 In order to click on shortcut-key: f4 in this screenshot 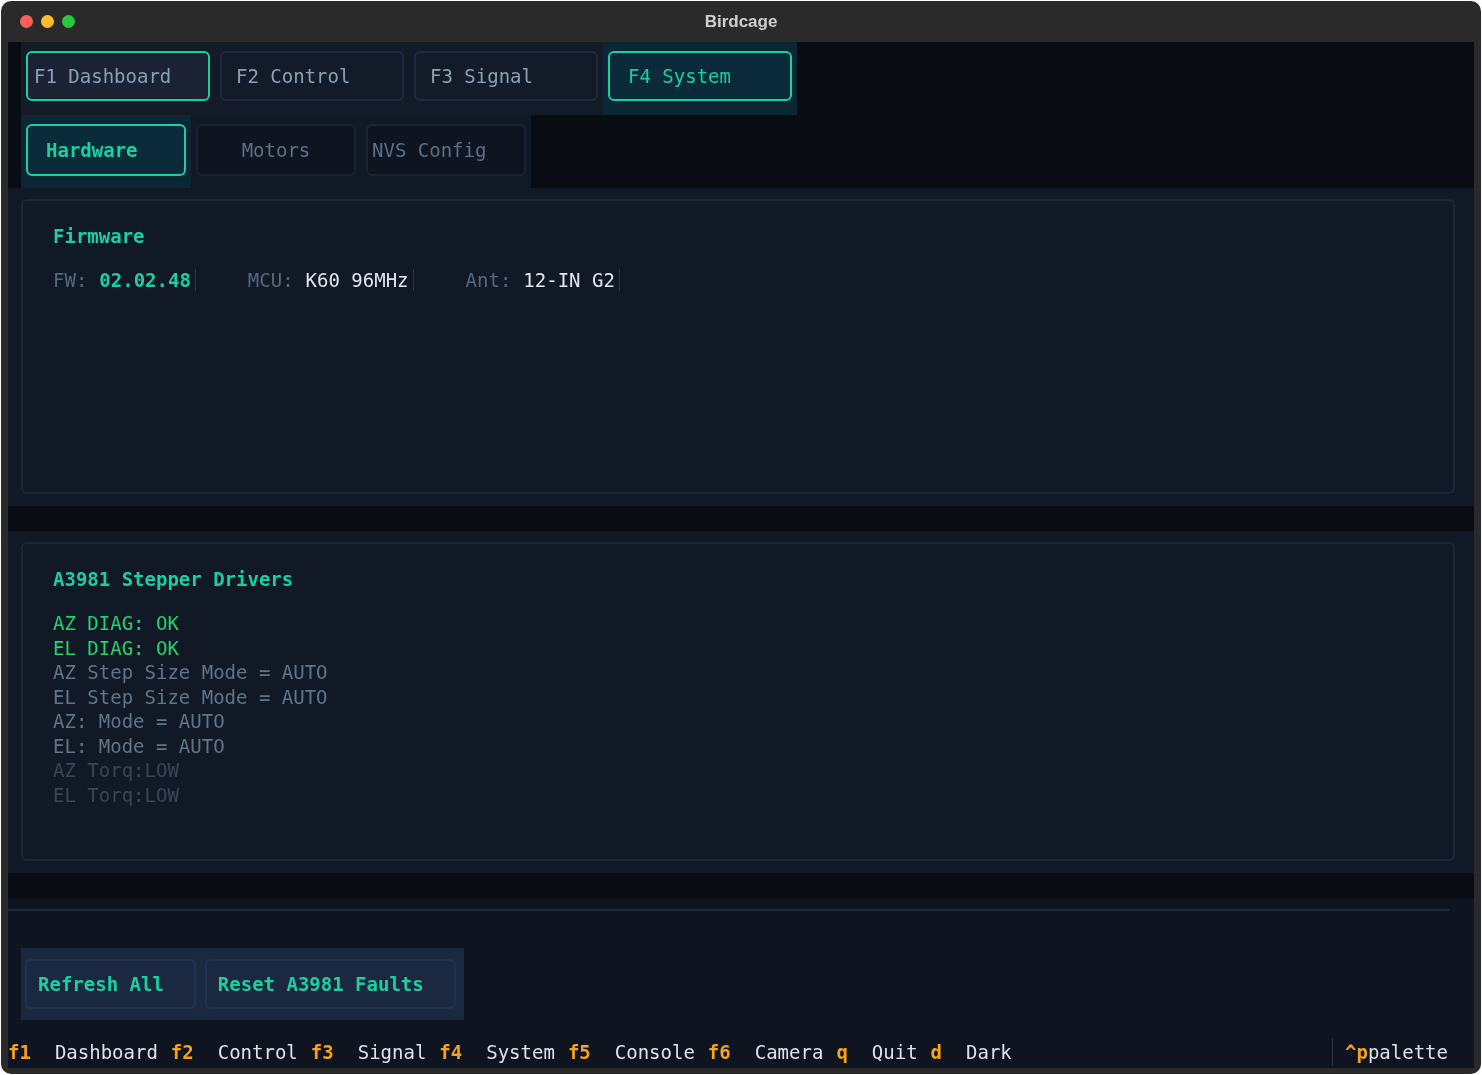, I will do `click(451, 1052)`.